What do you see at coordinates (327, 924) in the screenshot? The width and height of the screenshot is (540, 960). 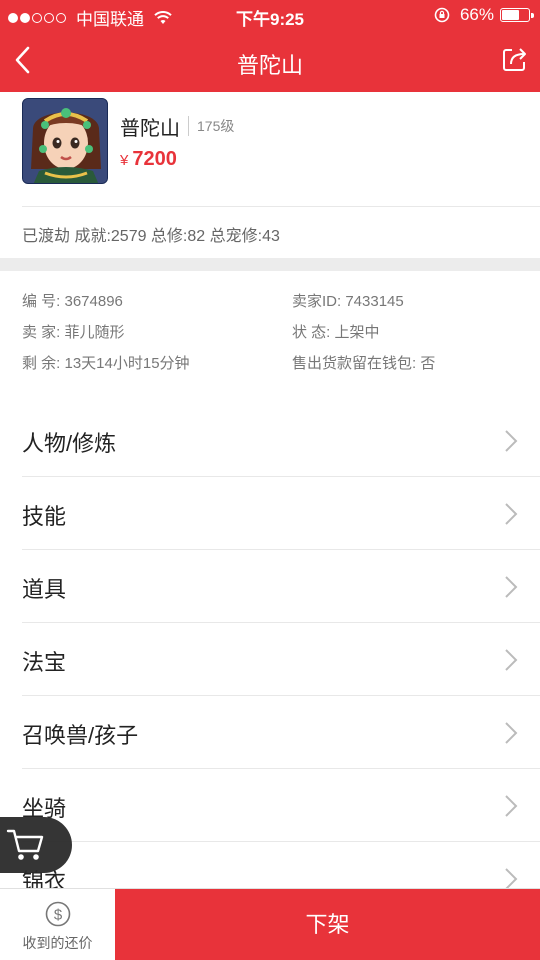 I see `delist-button: 下架` at bounding box center [327, 924].